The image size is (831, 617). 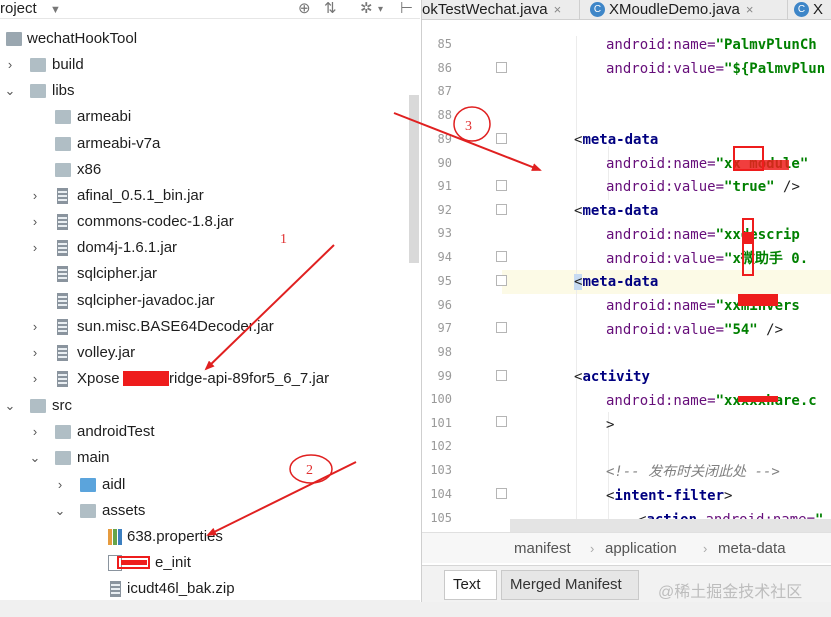 What do you see at coordinates (380, 10) in the screenshot?
I see `gear-dropdown-icon: ▾` at bounding box center [380, 10].